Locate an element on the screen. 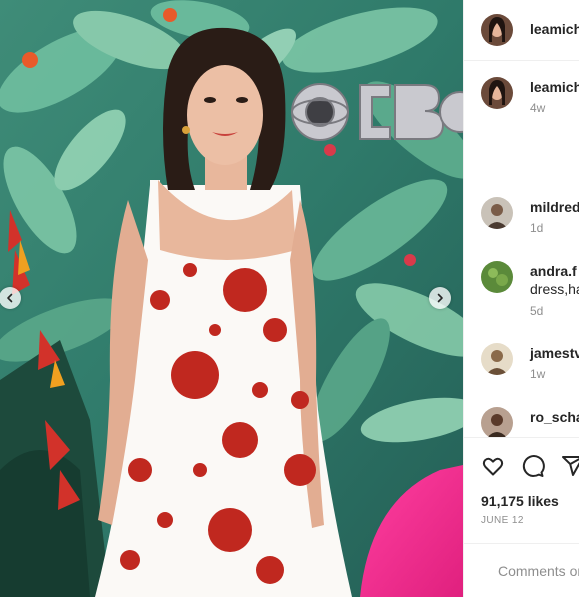  comment-username: ro_scha is located at coordinates (554, 417).